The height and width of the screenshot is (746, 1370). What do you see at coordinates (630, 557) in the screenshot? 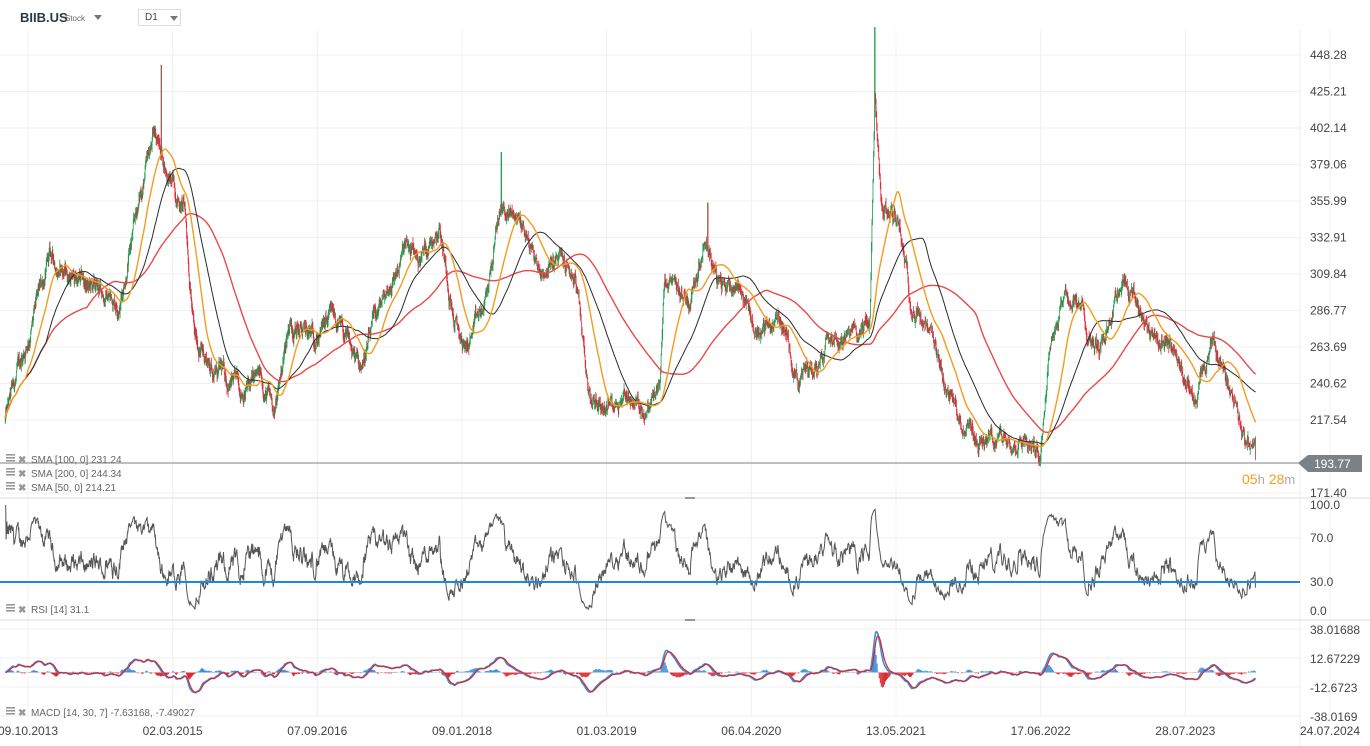
I see `rsi-line` at bounding box center [630, 557].